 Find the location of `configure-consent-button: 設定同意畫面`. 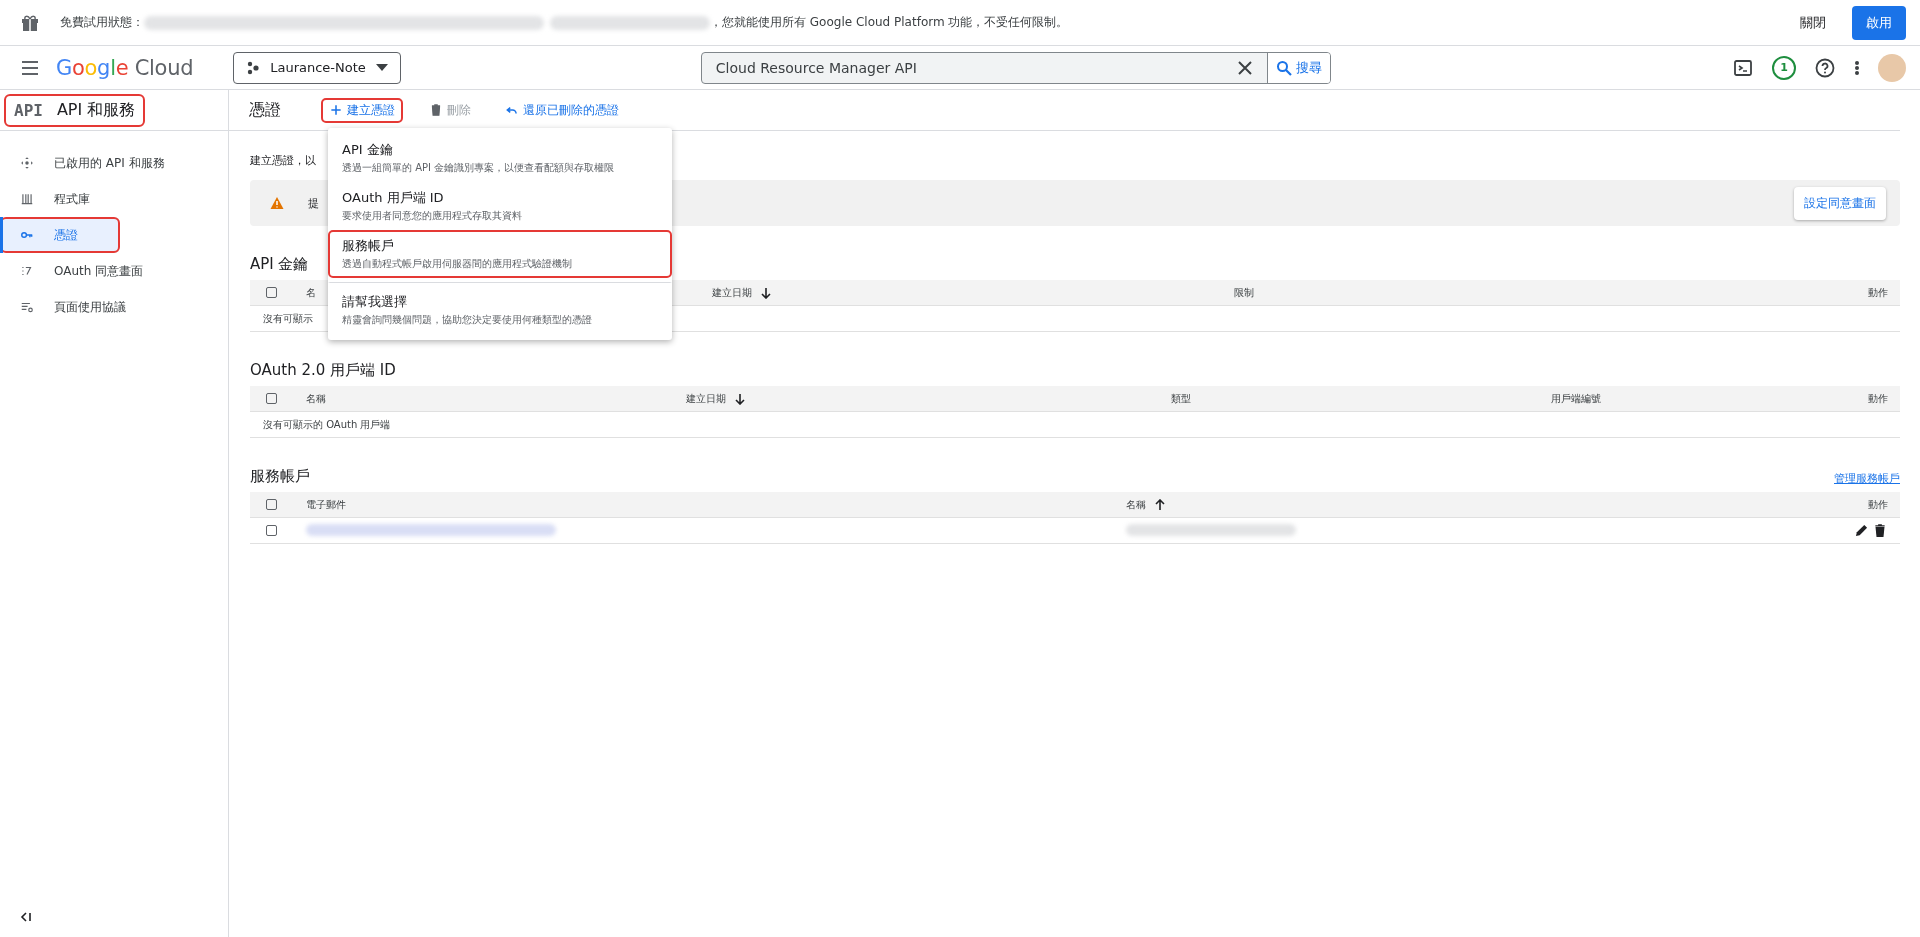

configure-consent-button: 設定同意畫面 is located at coordinates (1840, 203).